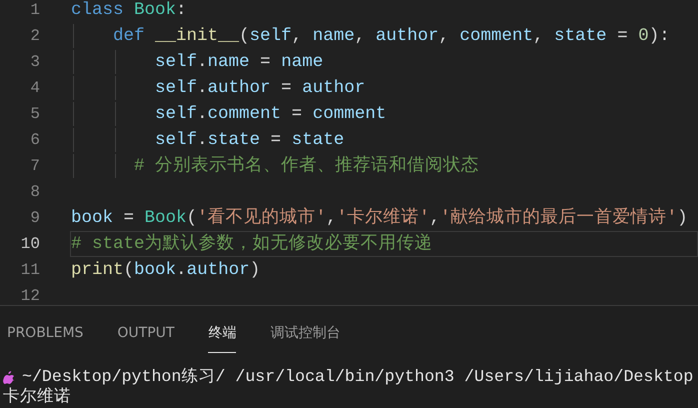 This screenshot has width=698, height=408. I want to click on panel-tab: 调试控制台, so click(305, 338).